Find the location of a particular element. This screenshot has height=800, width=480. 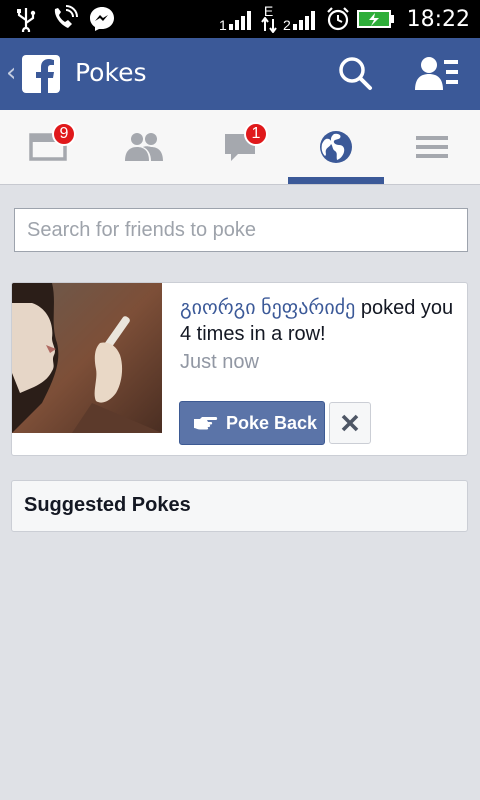

globe-icon is located at coordinates (336, 147).